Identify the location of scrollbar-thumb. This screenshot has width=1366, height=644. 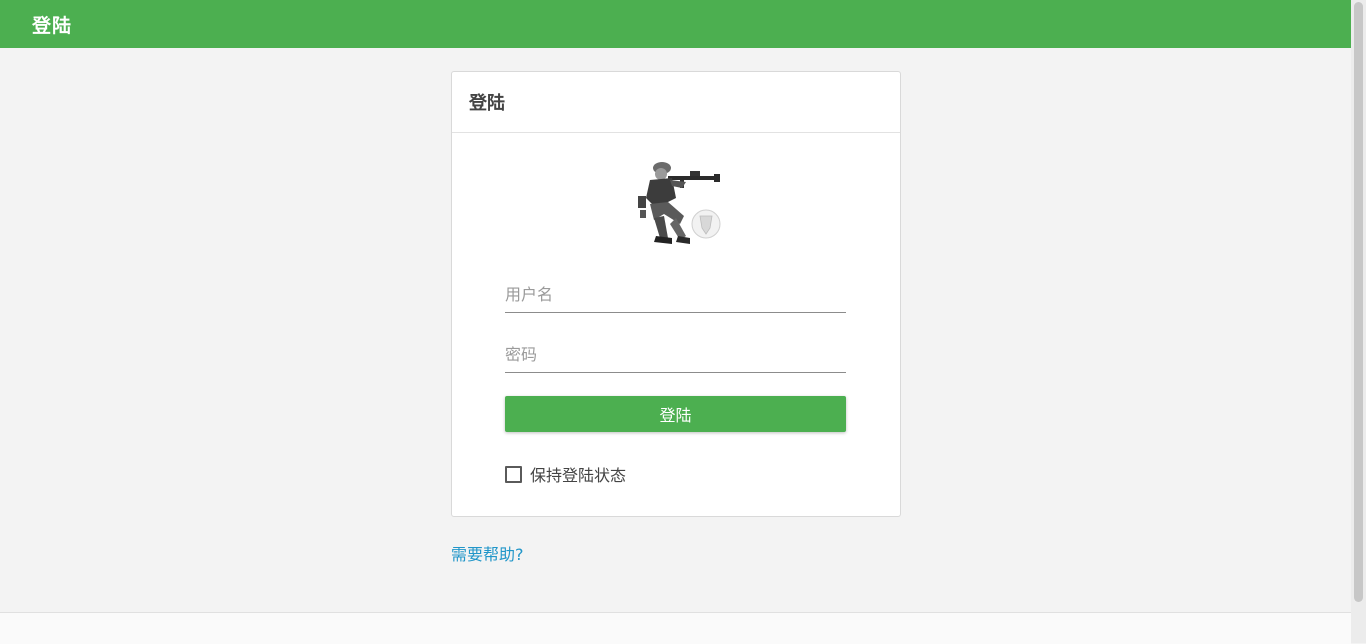
(1358, 302).